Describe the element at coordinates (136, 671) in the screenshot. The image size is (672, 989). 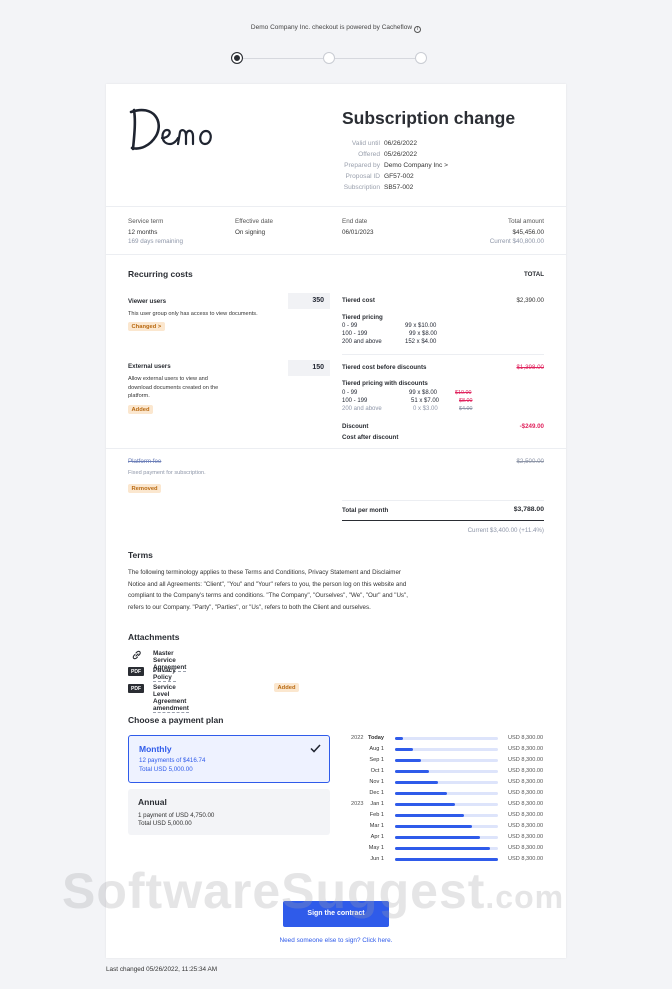
I see `pdf-icon: PDF` at that location.